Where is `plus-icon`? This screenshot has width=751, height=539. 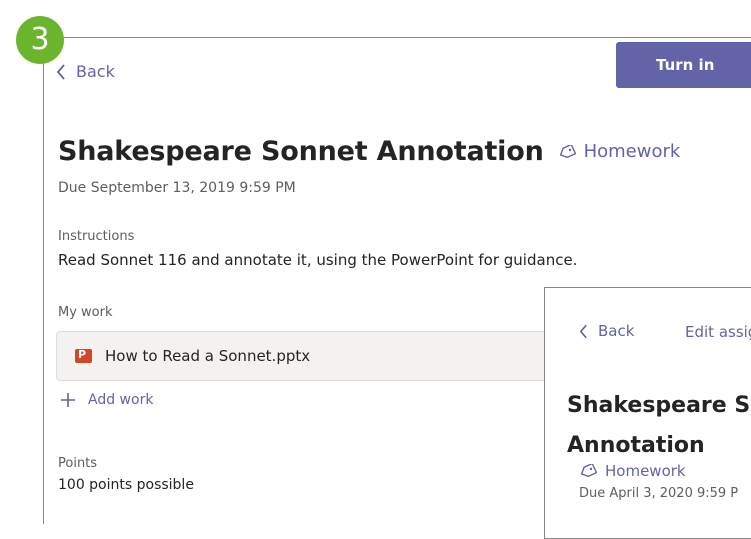
plus-icon is located at coordinates (68, 400).